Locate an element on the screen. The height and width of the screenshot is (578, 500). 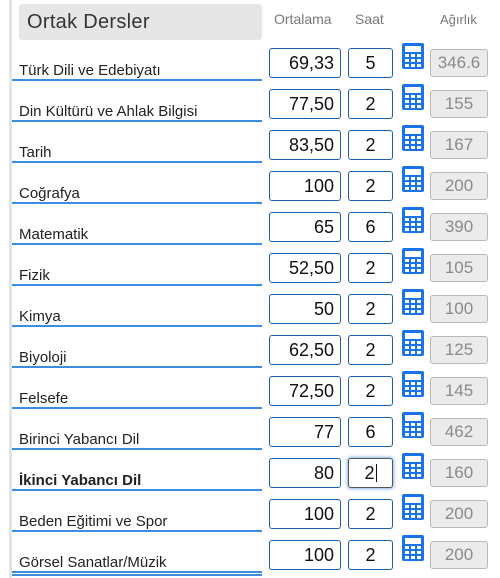
weight-output: 346.6 is located at coordinates (459, 63).